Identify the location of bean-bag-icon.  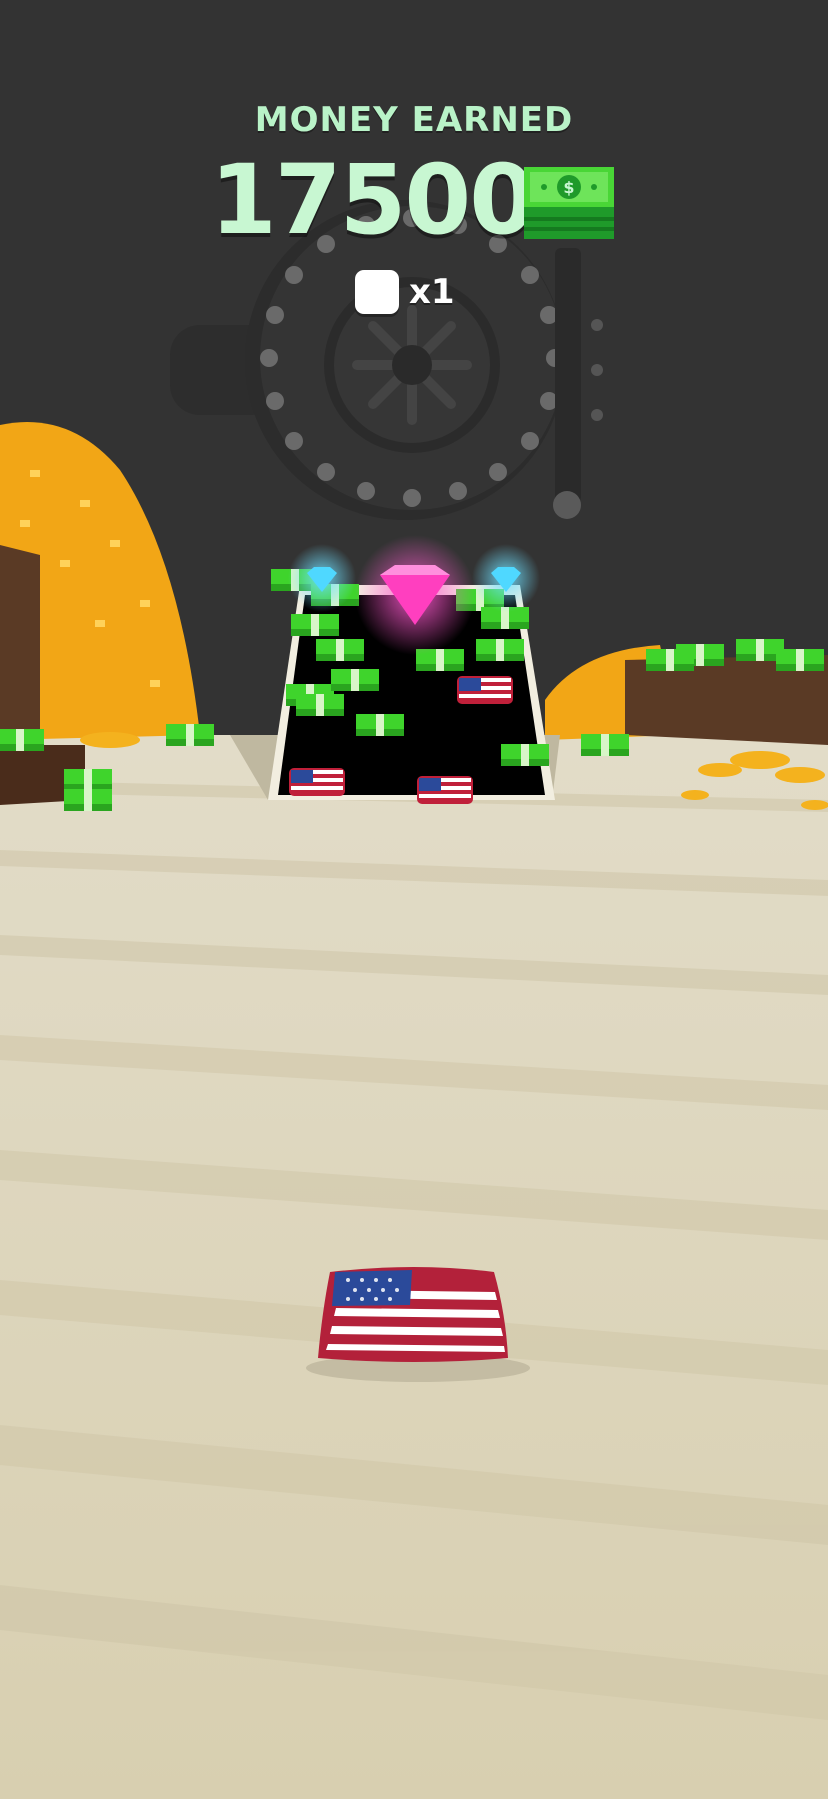
(377, 292).